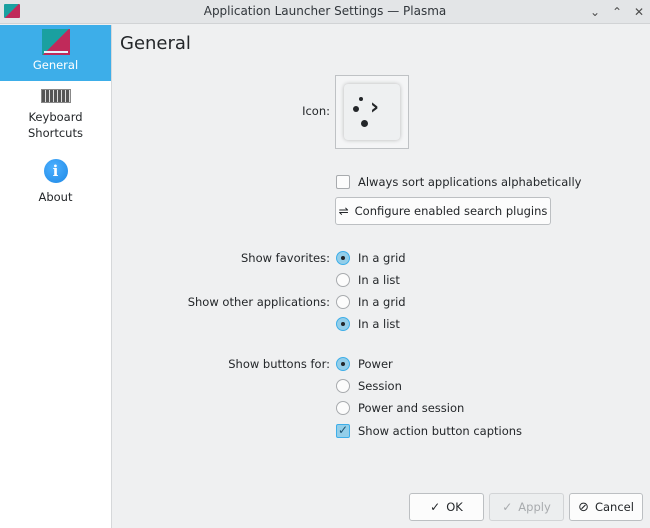  Describe the element at coordinates (55, 65) in the screenshot. I see `sidebar-item-label: General` at that location.